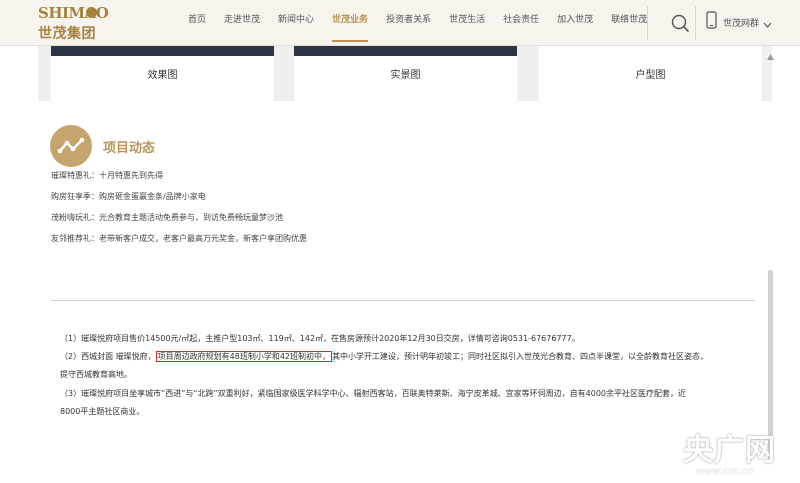 This screenshot has height=483, width=800. What do you see at coordinates (128, 196) in the screenshot?
I see `promo-line: 购房狂享季：购房砸金蛋赢金条/品牌小家电` at bounding box center [128, 196].